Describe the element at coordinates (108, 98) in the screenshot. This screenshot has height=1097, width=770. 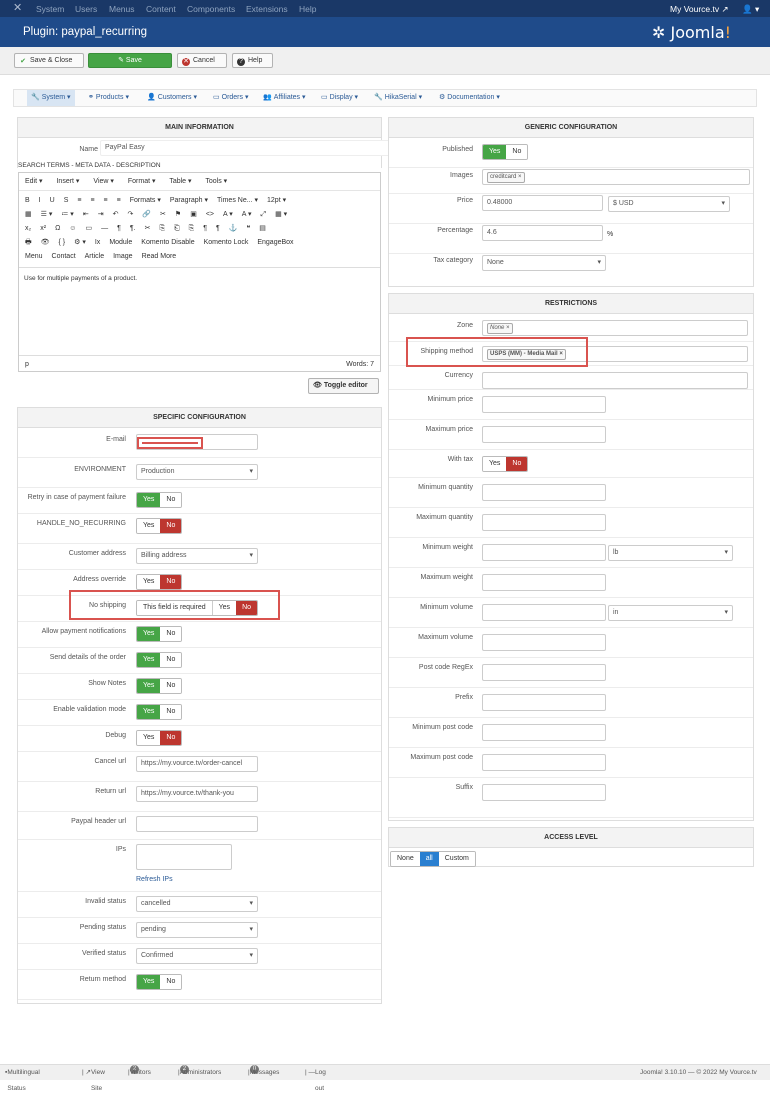
I see `nav-products: ⚭ Products ▾` at that location.